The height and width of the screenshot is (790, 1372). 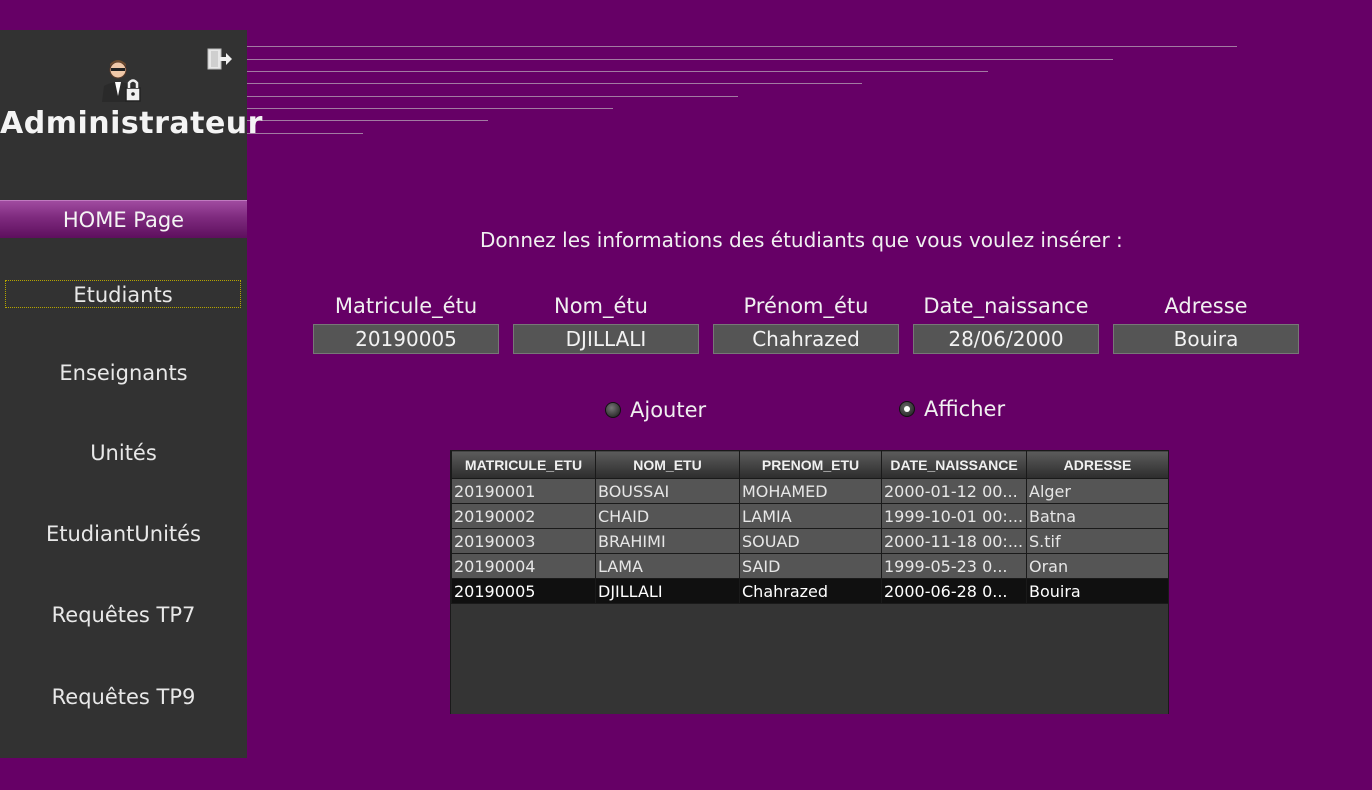 I want to click on table-cell: Chahrazed, so click(x=810, y=591).